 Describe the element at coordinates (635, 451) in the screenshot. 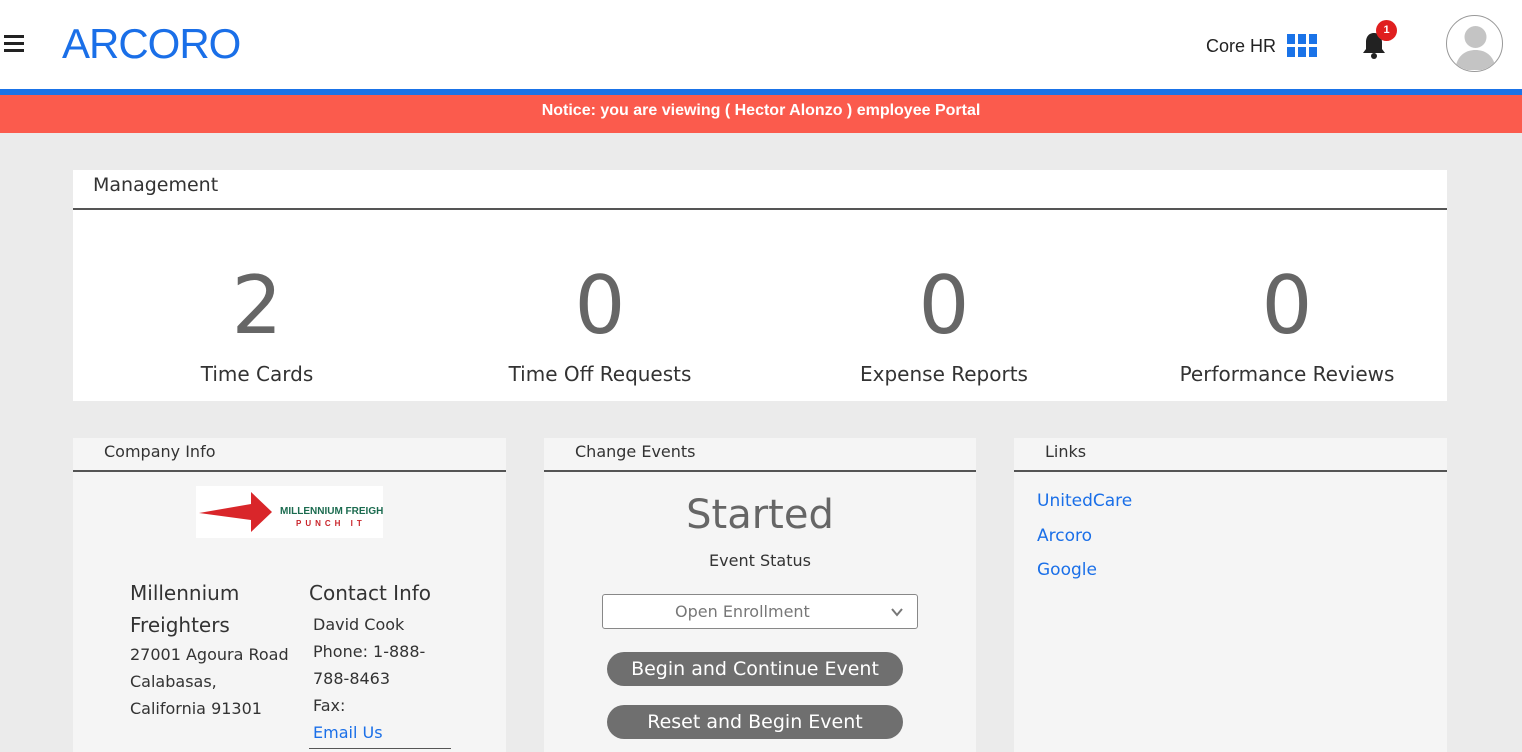

I see `change-events-title: Change Events` at that location.